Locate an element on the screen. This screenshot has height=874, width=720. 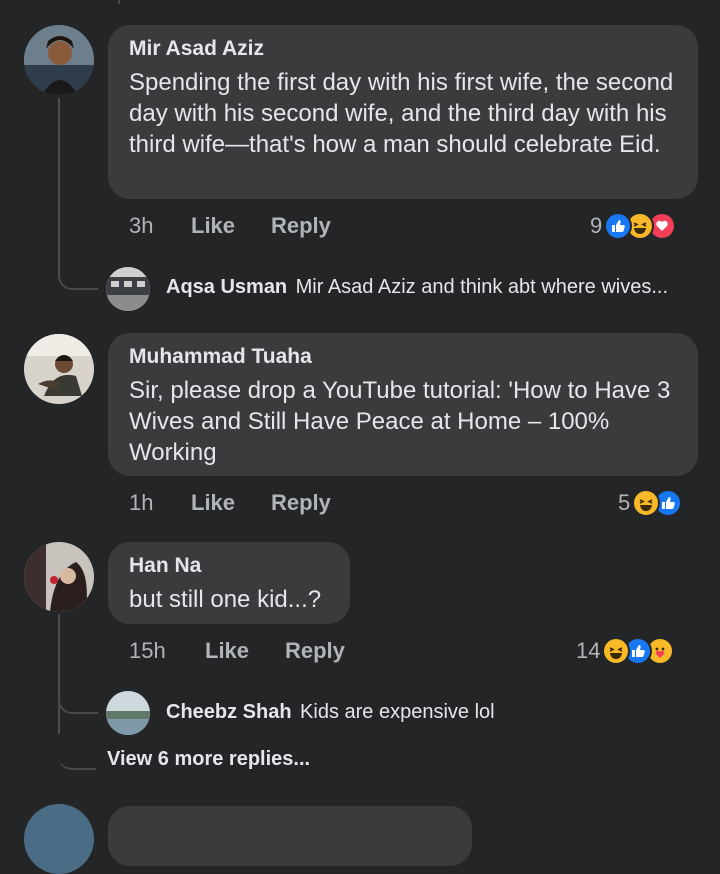
avatar-han-na is located at coordinates (59, 577).